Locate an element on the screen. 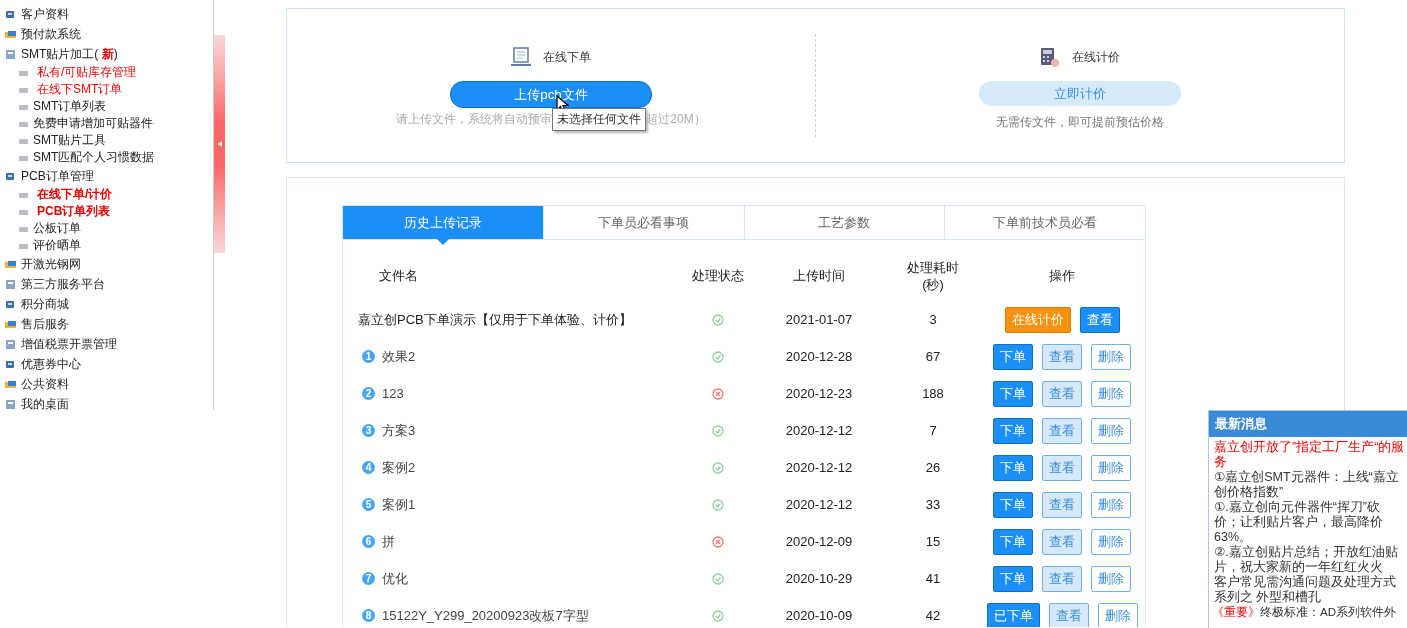  news-item: 嘉立创开放了”指定工厂生产“的服务 is located at coordinates (1309, 455).